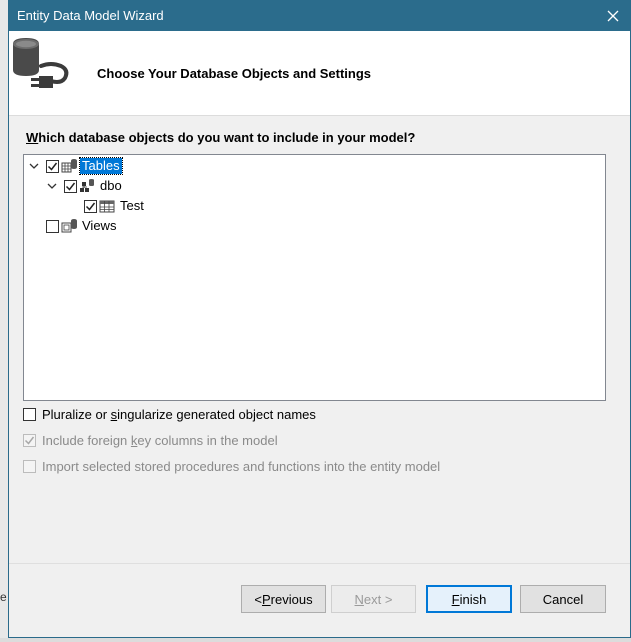  Describe the element at coordinates (315, 640) in the screenshot. I see `background-strip` at that location.